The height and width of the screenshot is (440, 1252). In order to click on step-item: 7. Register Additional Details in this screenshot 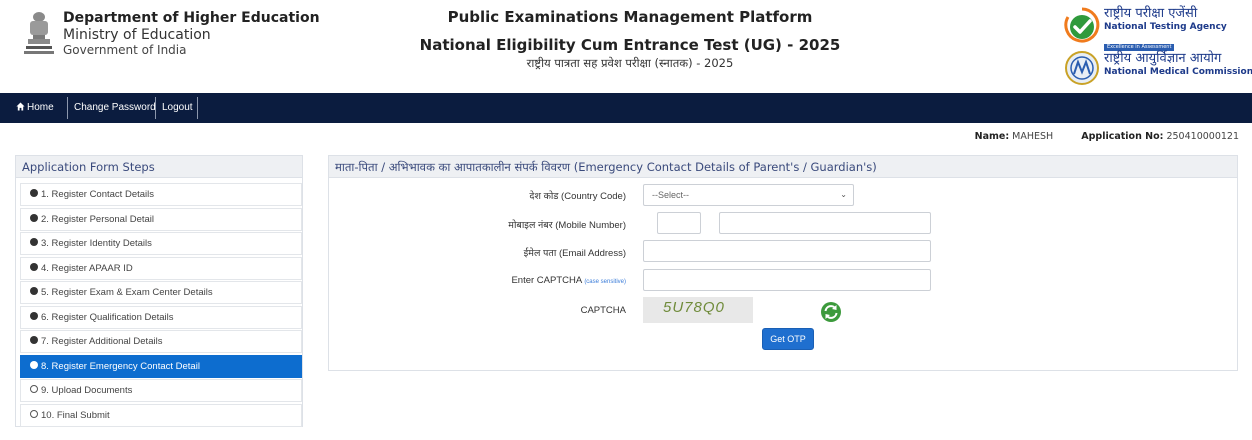, I will do `click(161, 341)`.